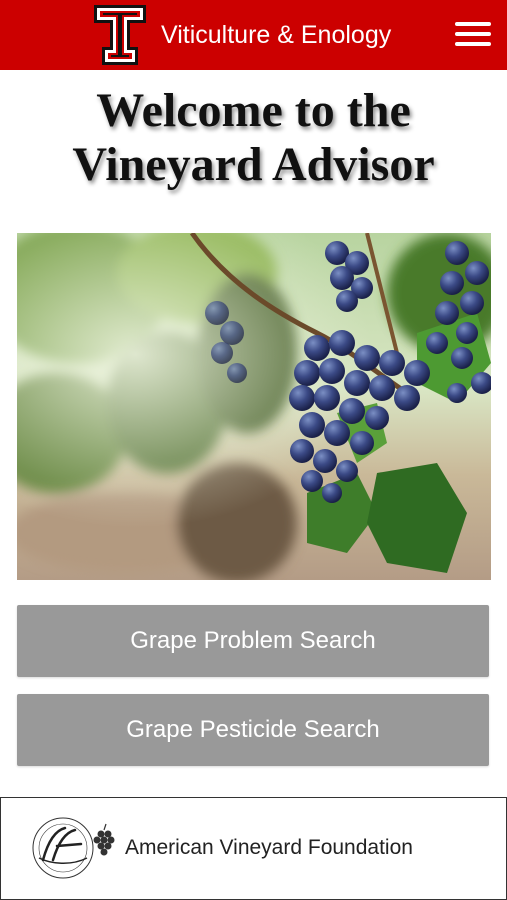 The height and width of the screenshot is (900, 507). Describe the element at coordinates (269, 847) in the screenshot. I see `footer-organization-name: American Vineyard Foundation` at that location.